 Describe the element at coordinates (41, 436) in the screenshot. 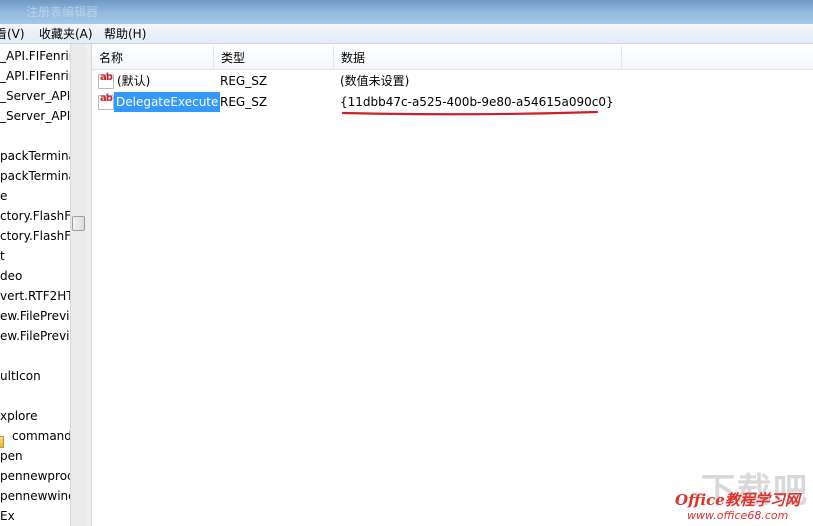

I see `tree-item-command: command` at that location.